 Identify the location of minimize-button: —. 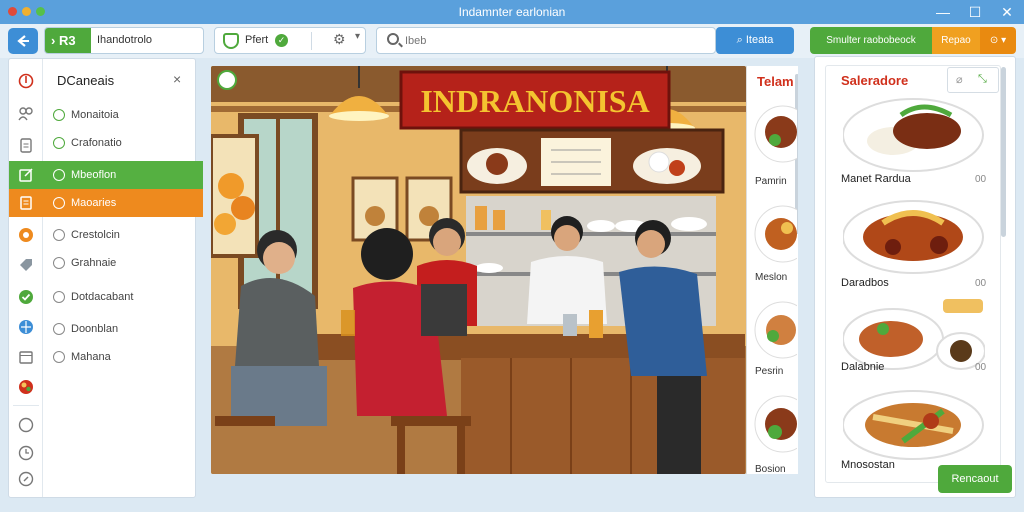
(943, 12).